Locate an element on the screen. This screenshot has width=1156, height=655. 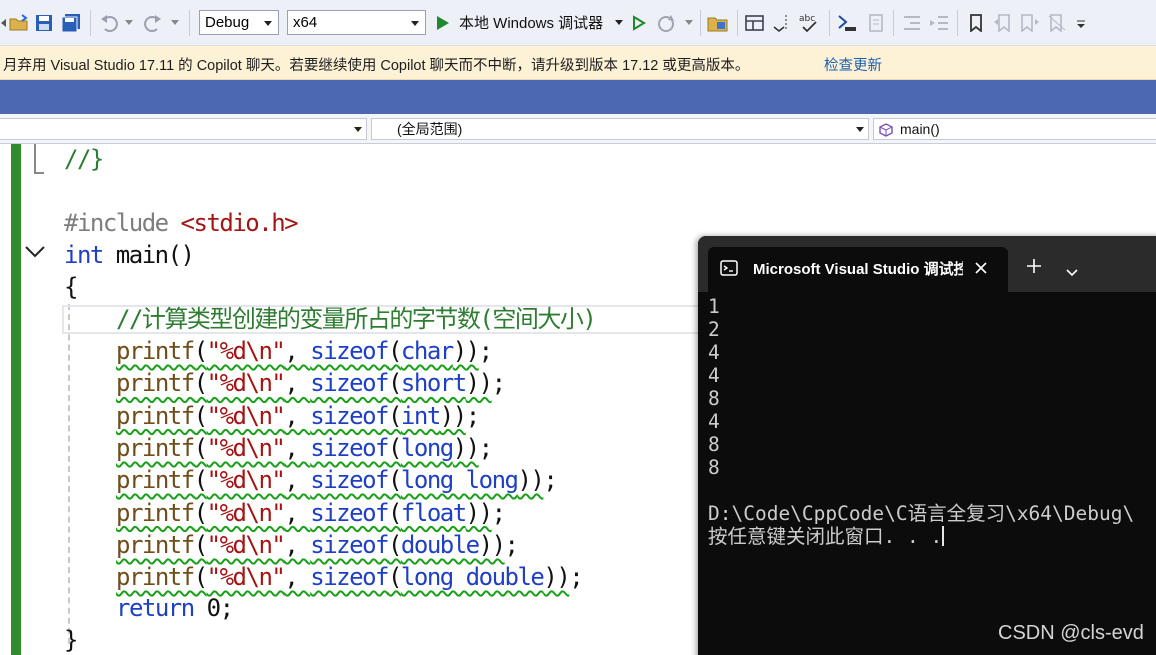
code-line-printf: printf("%d\n", sizeof(float)); is located at coordinates (311, 513).